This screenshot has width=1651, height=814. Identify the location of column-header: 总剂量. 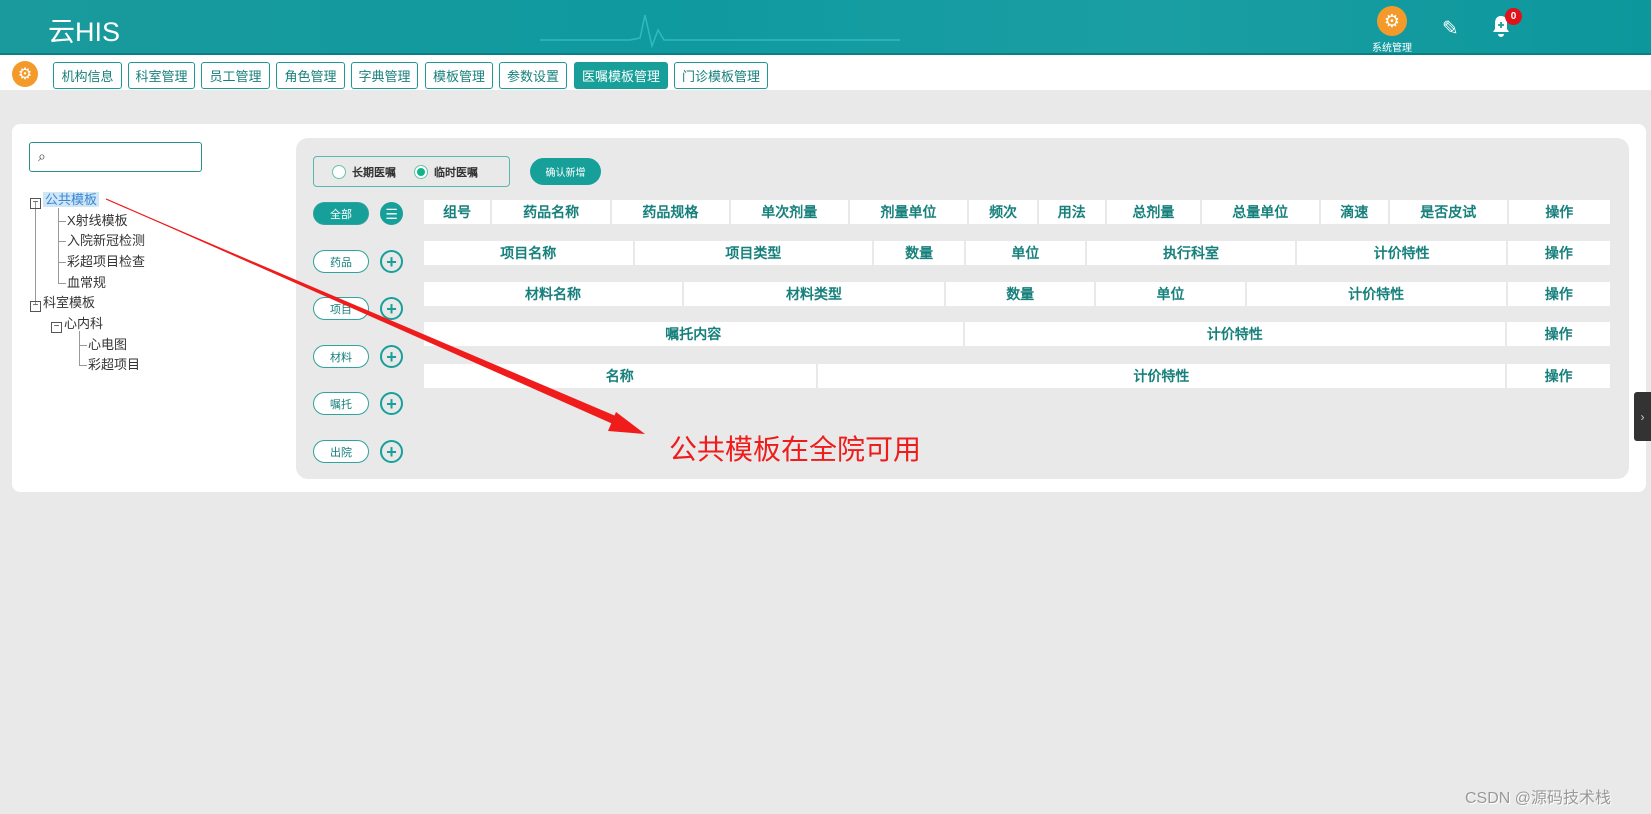
(1153, 212).